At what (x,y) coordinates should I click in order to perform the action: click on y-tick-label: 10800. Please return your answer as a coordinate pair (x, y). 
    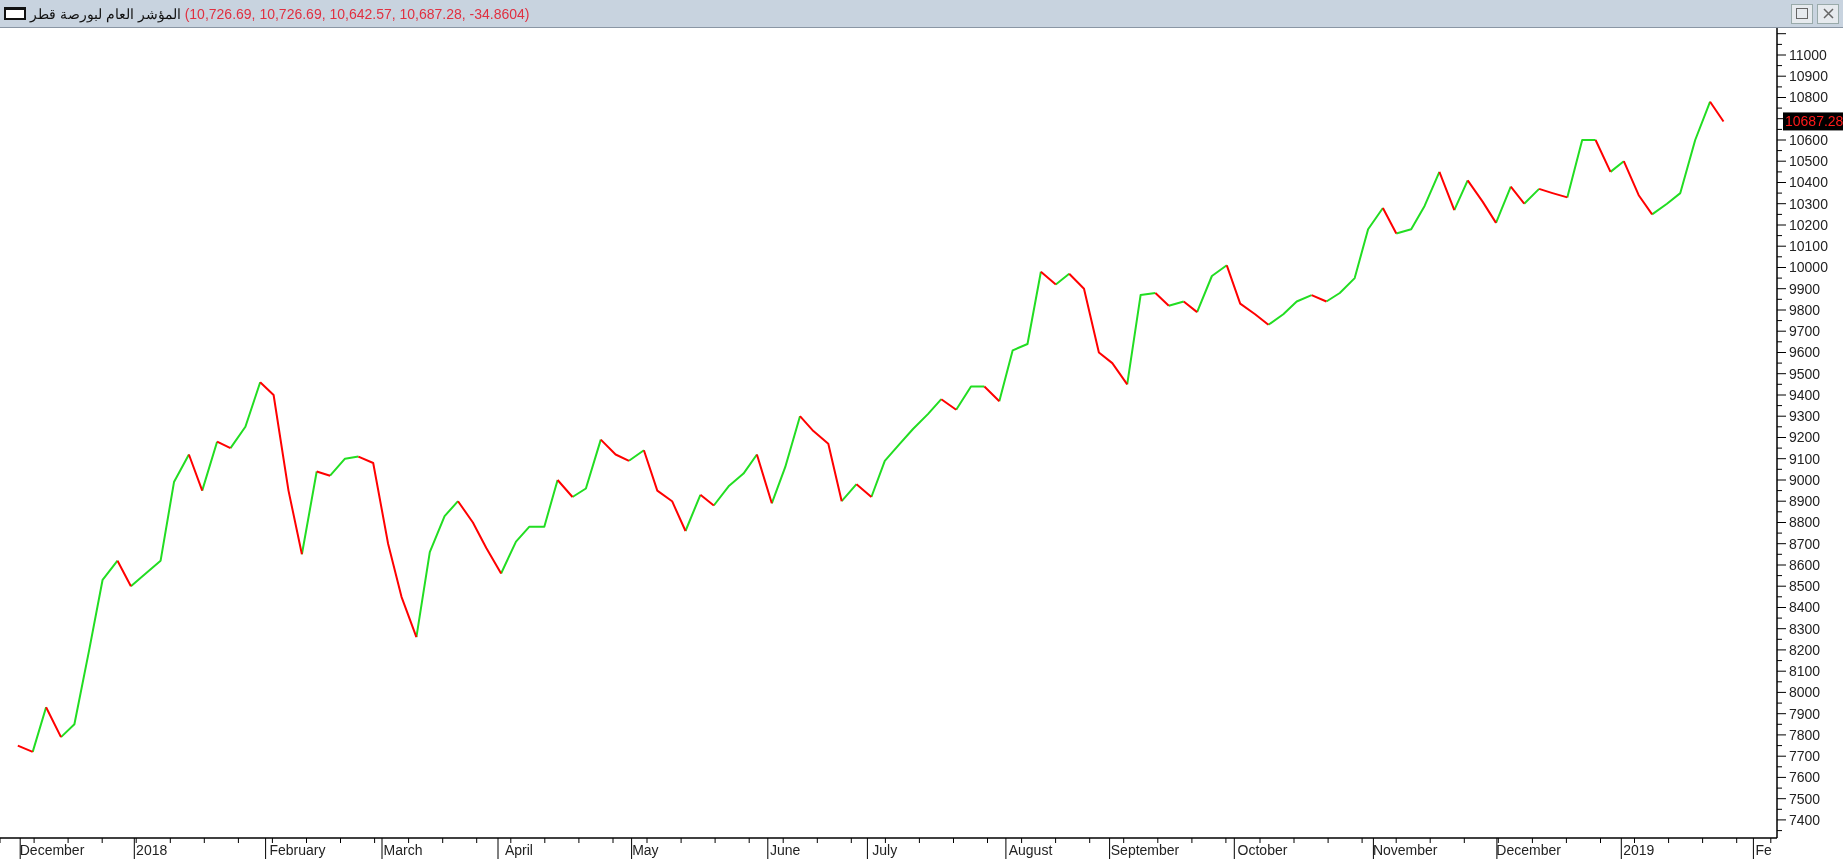
    Looking at the image, I should click on (1808, 97).